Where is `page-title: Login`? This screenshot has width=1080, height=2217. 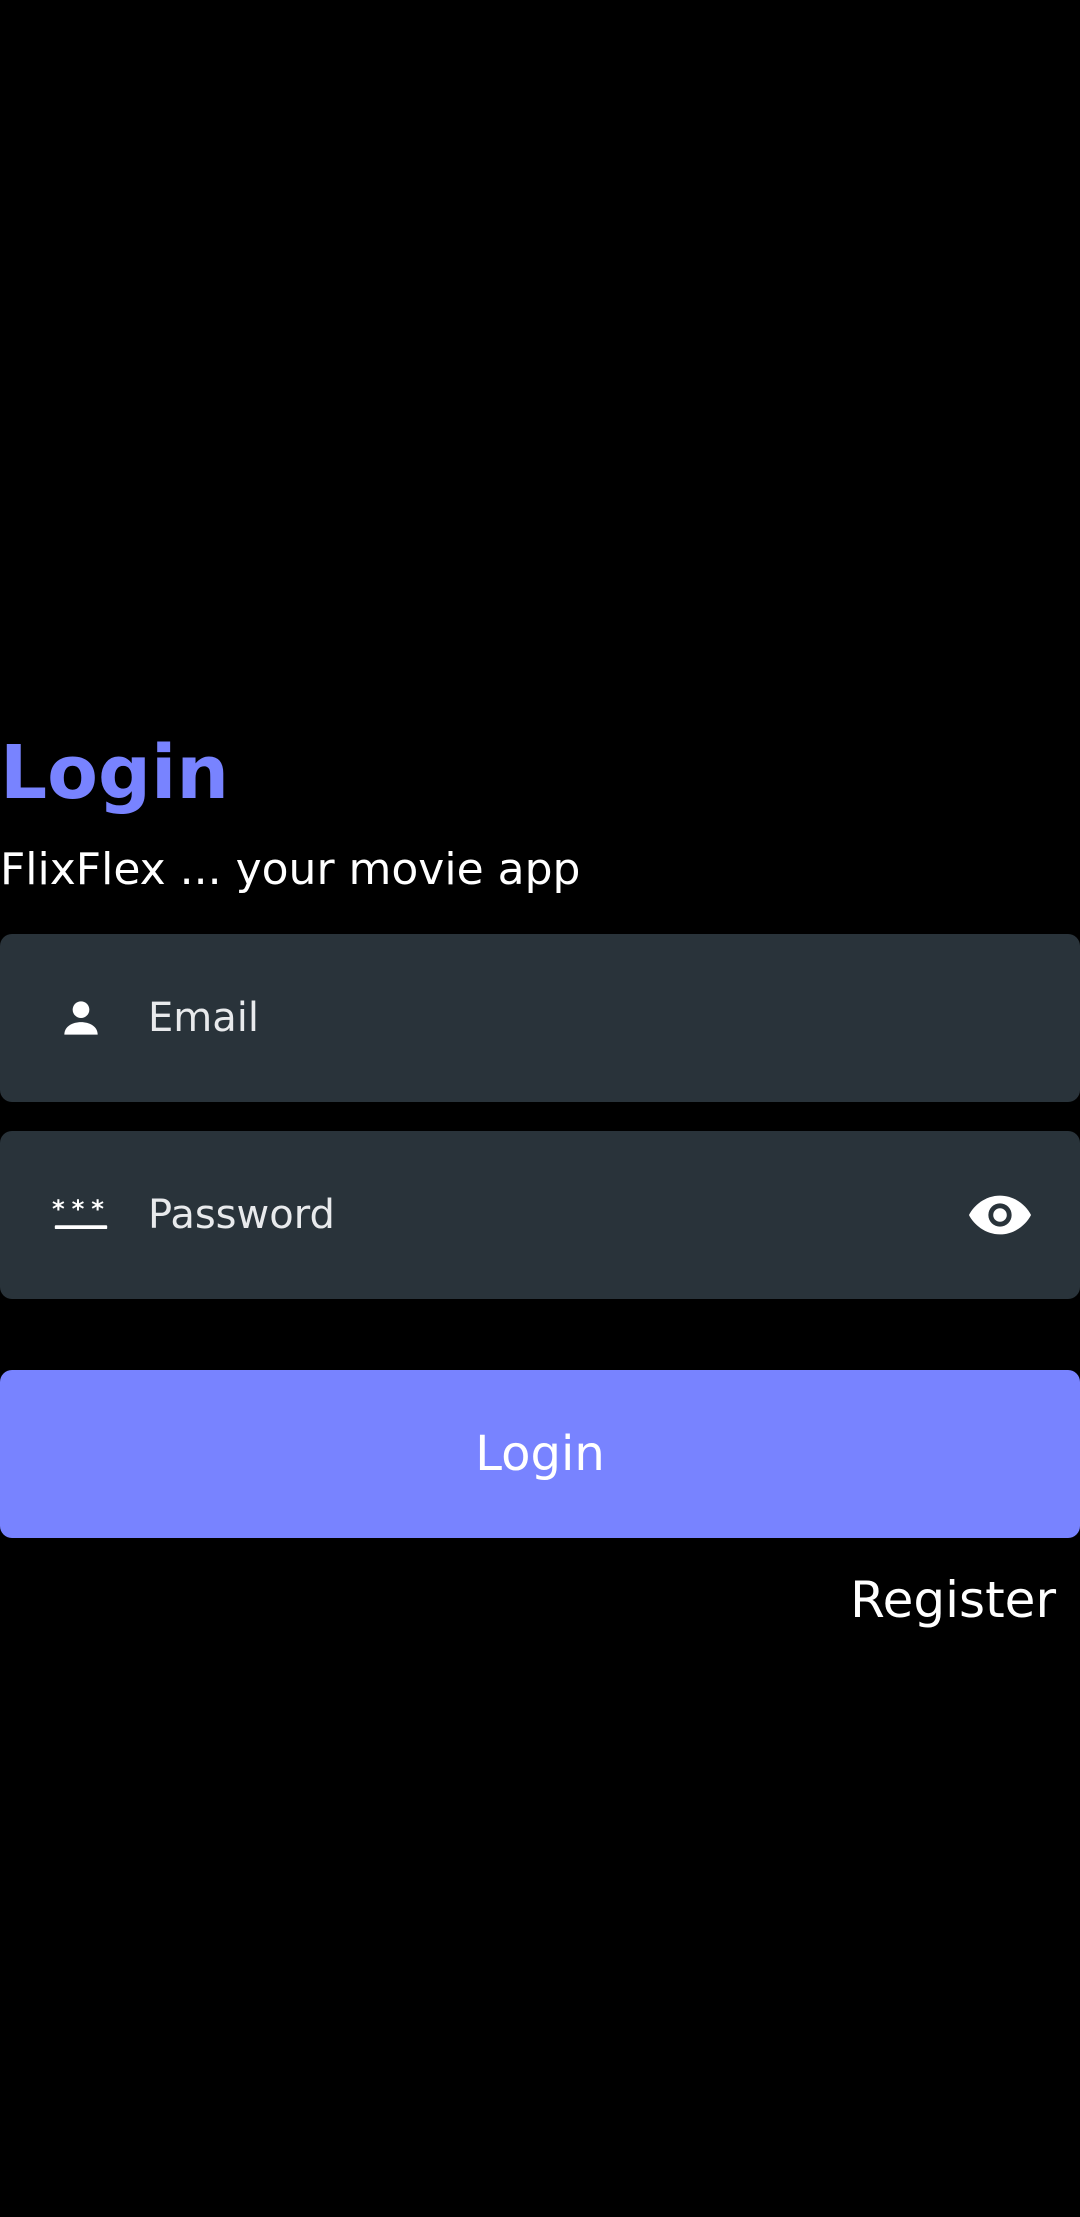
page-title: Login is located at coordinates (115, 773).